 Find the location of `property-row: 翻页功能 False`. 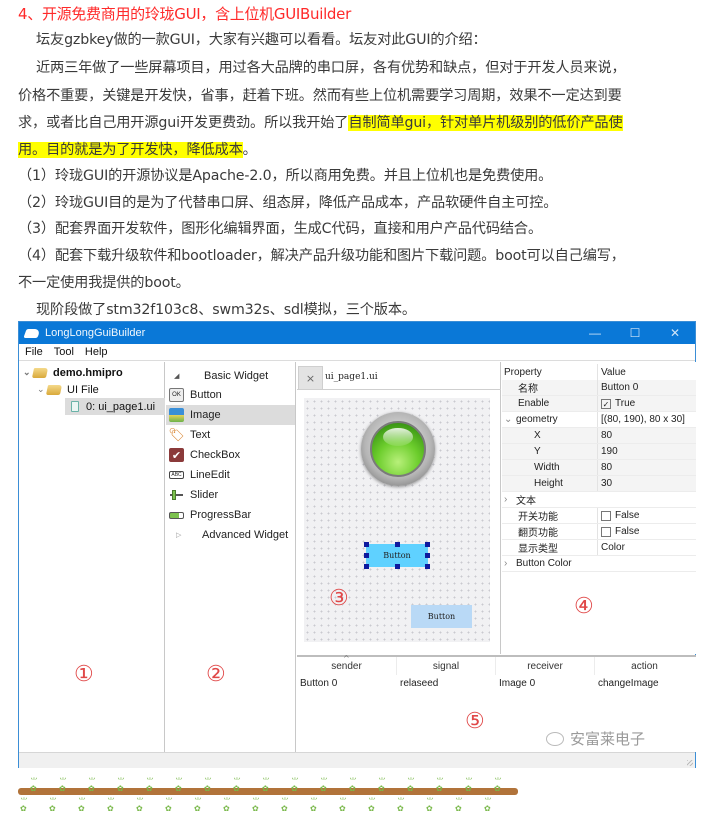

property-row: 翻页功能 False is located at coordinates (599, 532).